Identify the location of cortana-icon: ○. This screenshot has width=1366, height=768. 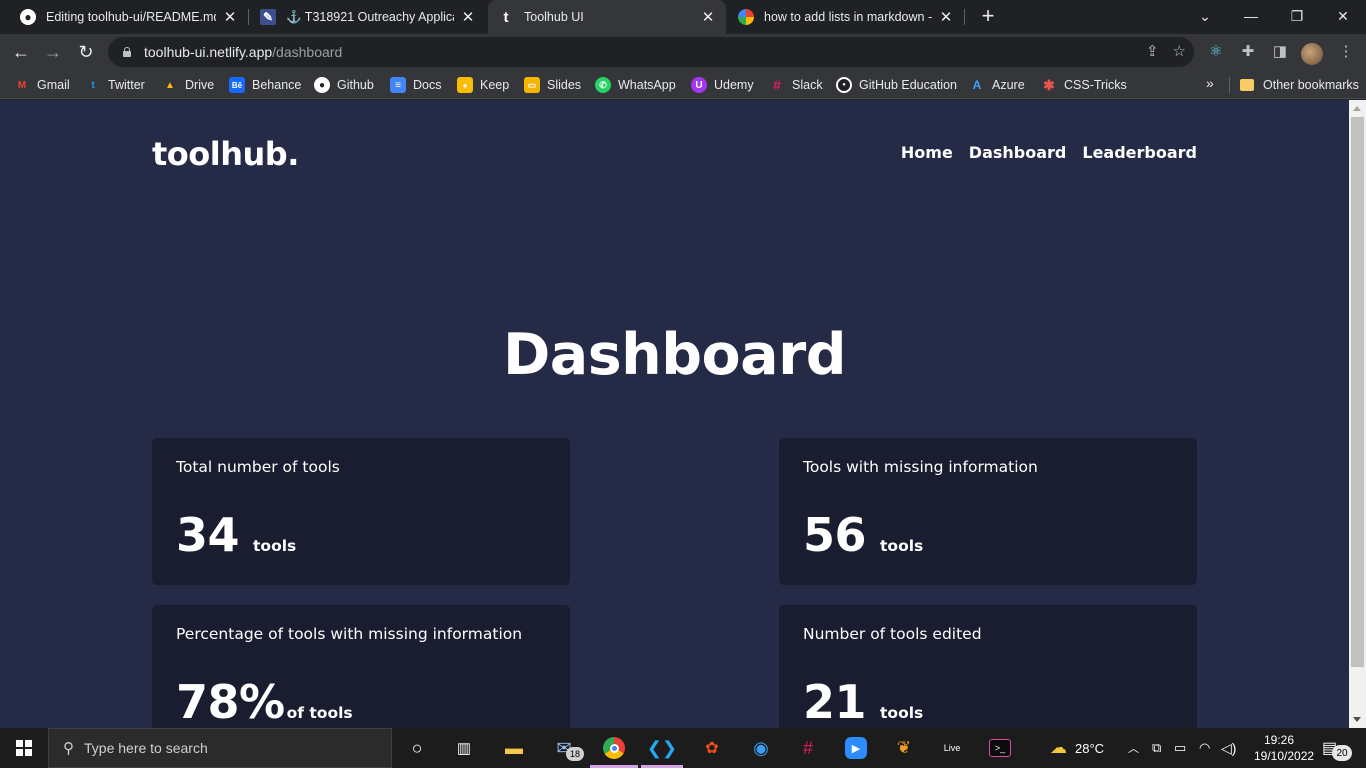
(417, 748).